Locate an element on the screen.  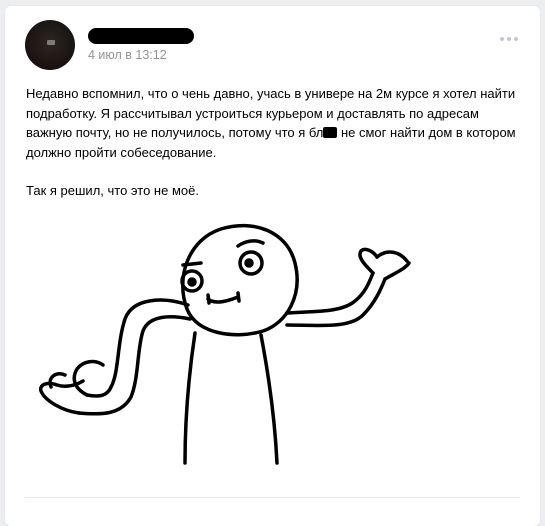
divider is located at coordinates (272, 497).